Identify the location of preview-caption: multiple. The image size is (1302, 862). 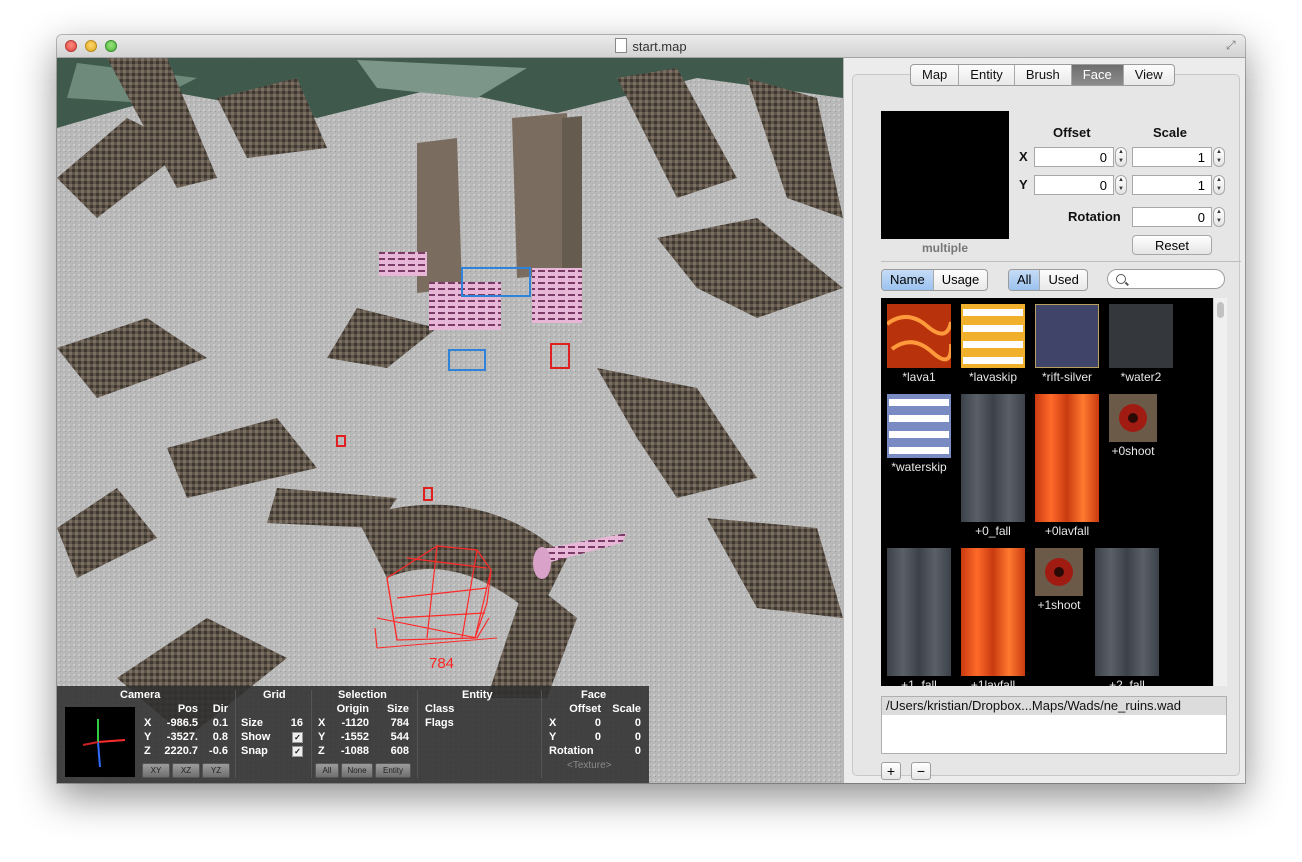
(944, 248).